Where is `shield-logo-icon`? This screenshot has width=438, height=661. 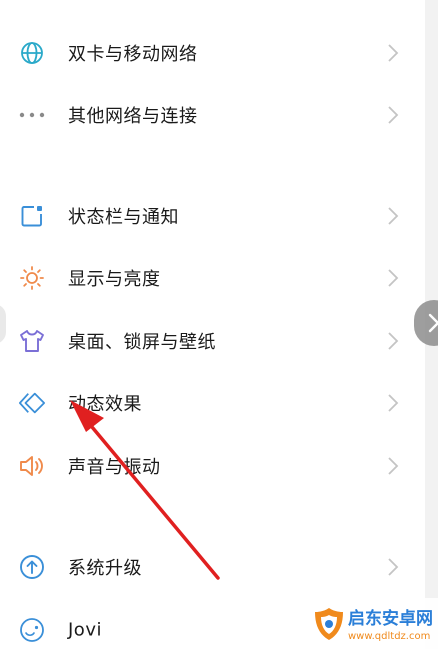 shield-logo-icon is located at coordinates (329, 624).